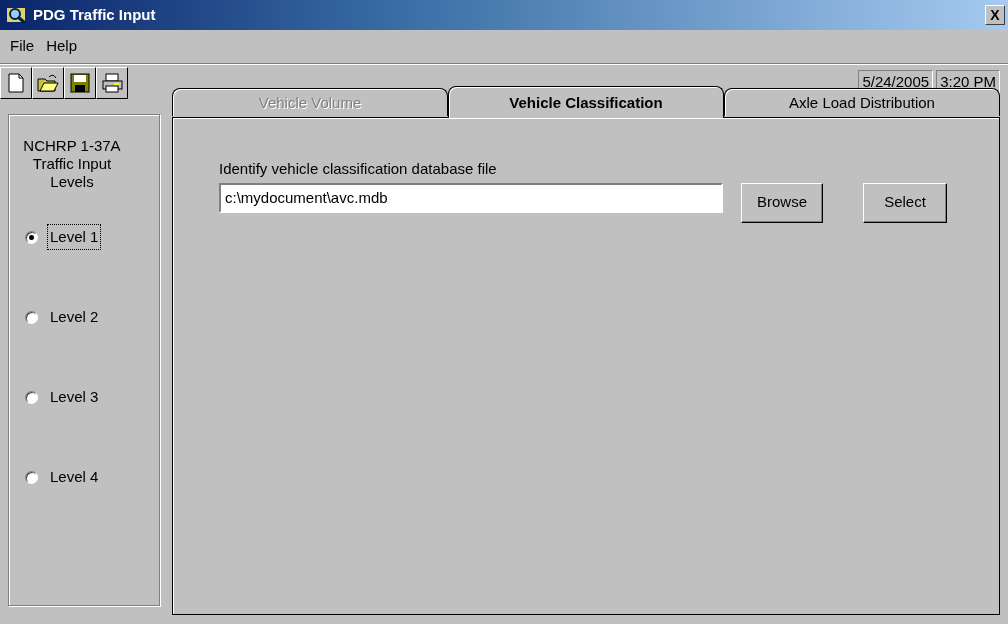 The width and height of the screenshot is (1008, 624). Describe the element at coordinates (862, 102) in the screenshot. I see `tab: Axle Load Distribution` at that location.